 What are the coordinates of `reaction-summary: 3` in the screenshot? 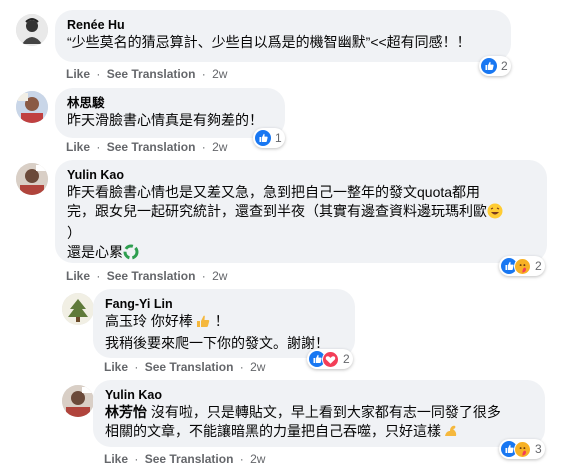 It's located at (522, 449).